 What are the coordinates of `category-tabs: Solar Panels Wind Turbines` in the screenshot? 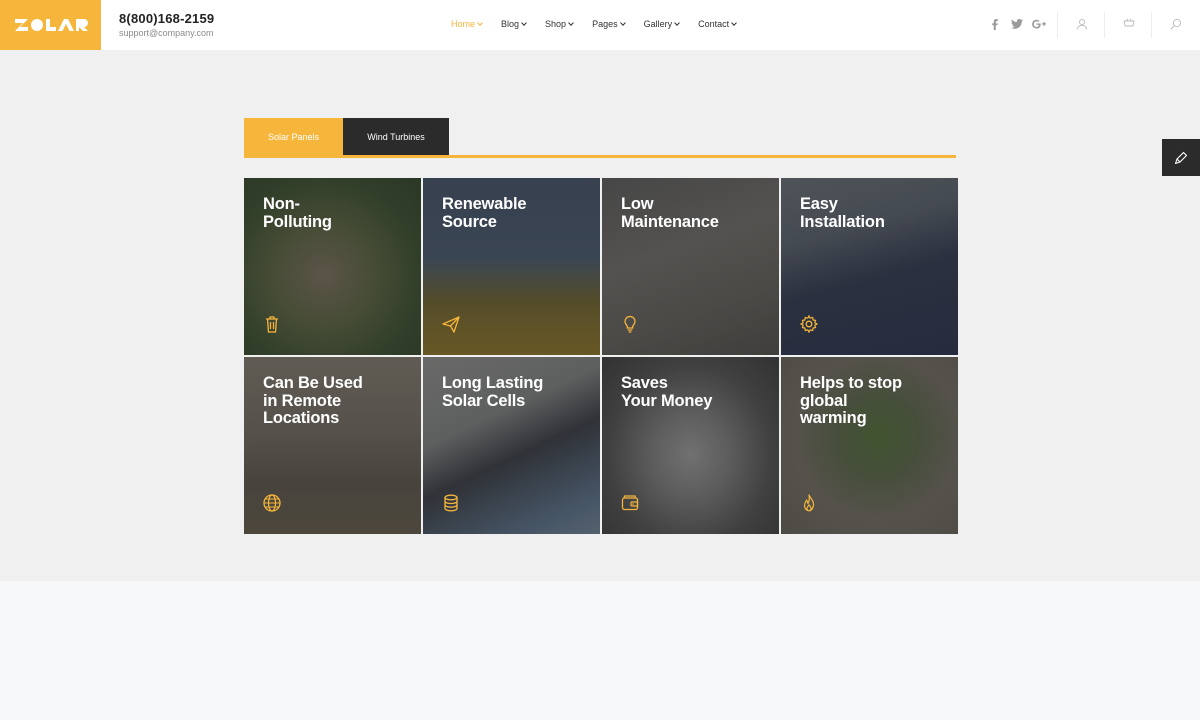 It's located at (346, 136).